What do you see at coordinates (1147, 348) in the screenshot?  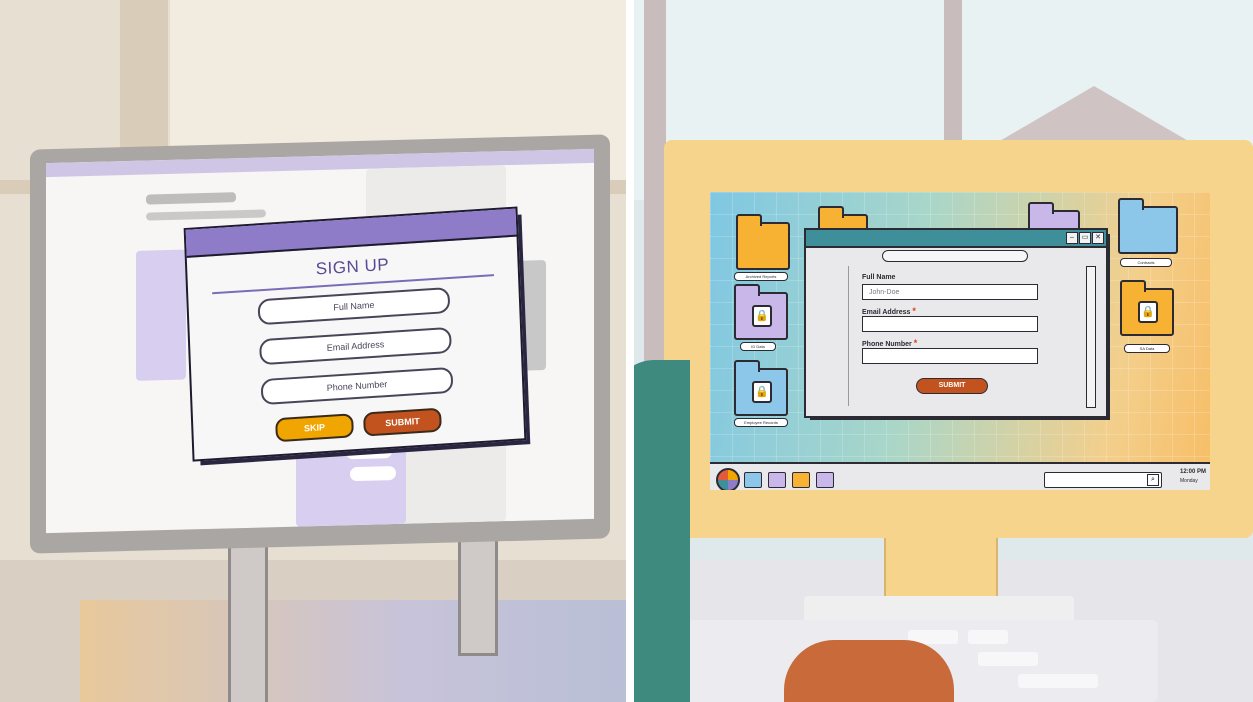 I see `folder-label: SA Data` at bounding box center [1147, 348].